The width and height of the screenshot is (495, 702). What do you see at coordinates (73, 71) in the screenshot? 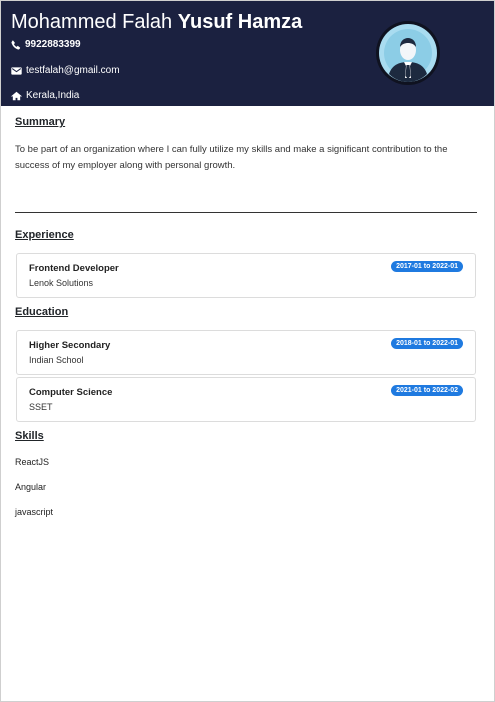
I see `email-address: testfalah@gmail.com` at bounding box center [73, 71].